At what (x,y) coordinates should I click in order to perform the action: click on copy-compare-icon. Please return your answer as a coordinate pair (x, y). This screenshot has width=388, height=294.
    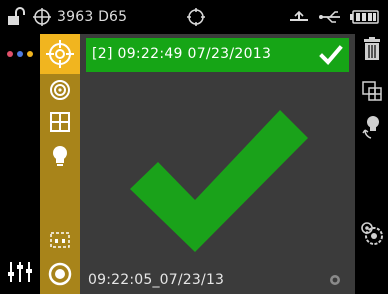
    Looking at the image, I should click on (372, 91).